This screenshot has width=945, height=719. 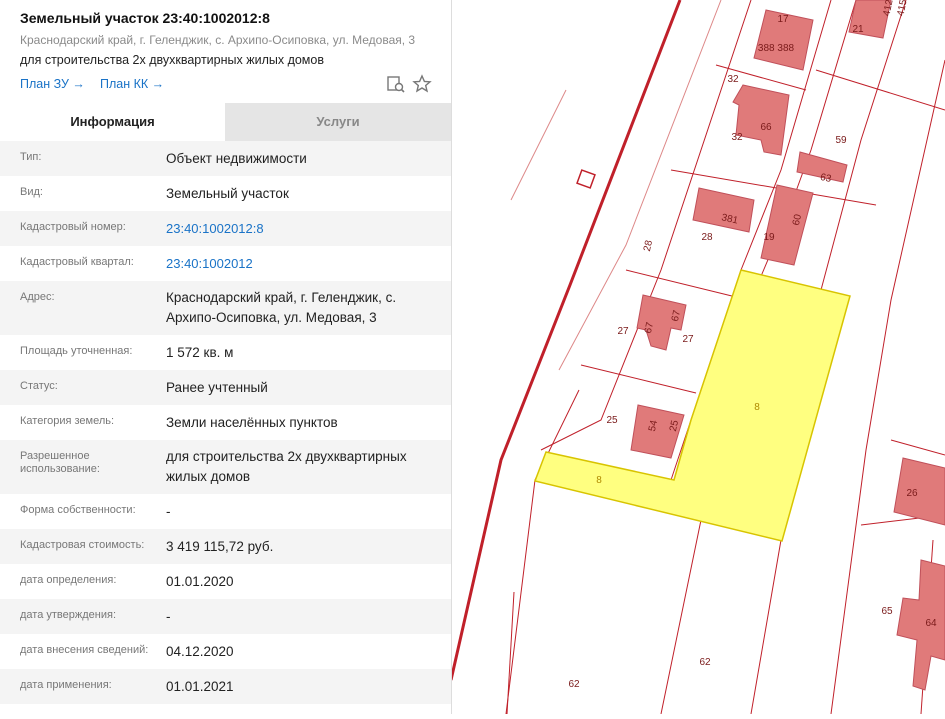 I want to click on row-label: Площадь уточненная:, so click(x=76, y=351).